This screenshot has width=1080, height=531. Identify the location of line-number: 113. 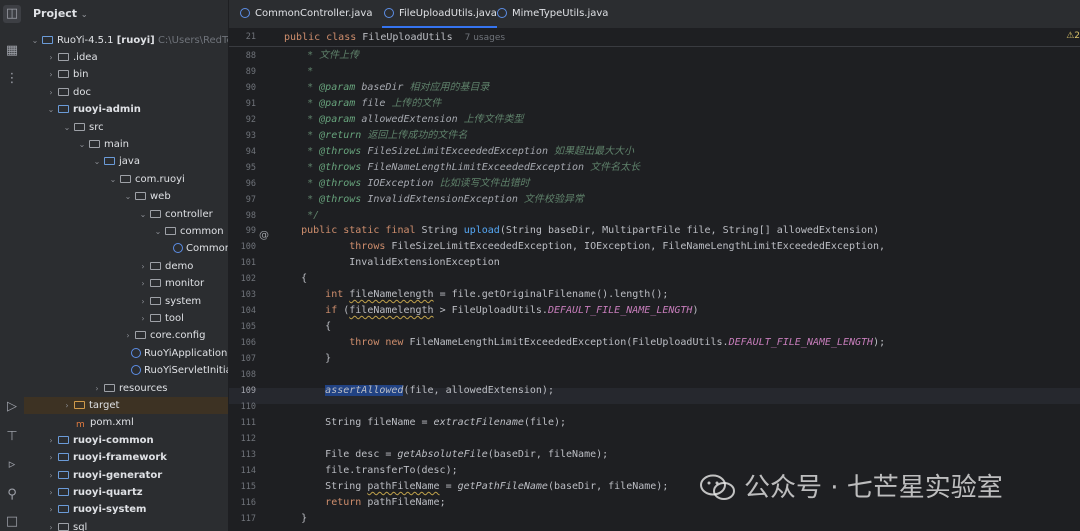
(248, 455).